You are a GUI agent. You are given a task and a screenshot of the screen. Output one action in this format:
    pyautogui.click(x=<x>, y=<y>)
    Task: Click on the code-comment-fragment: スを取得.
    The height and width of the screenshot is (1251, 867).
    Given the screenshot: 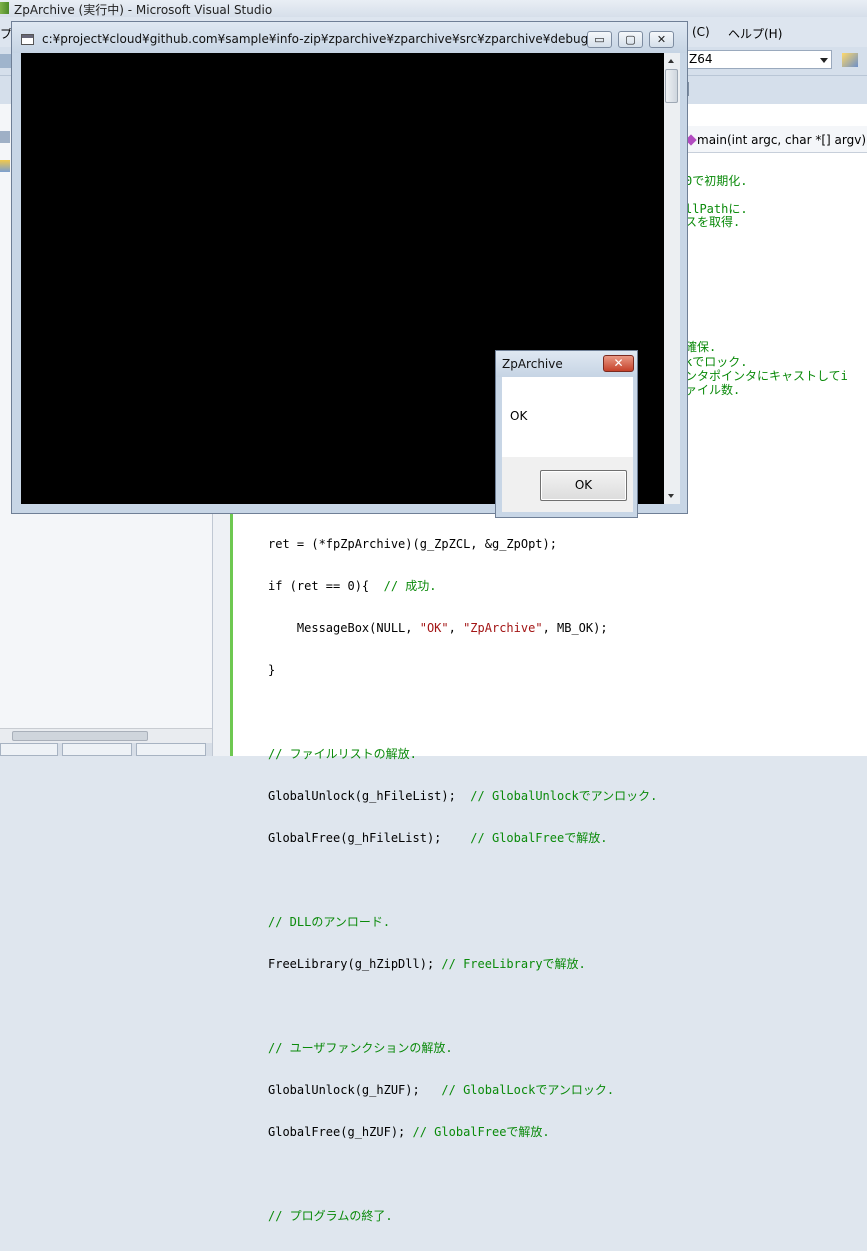 What is the action you would take?
    pyautogui.click(x=713, y=222)
    